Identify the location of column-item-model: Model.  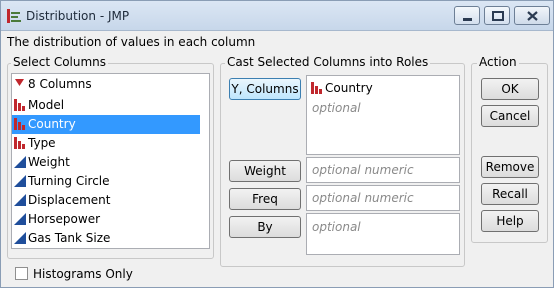
(106, 105).